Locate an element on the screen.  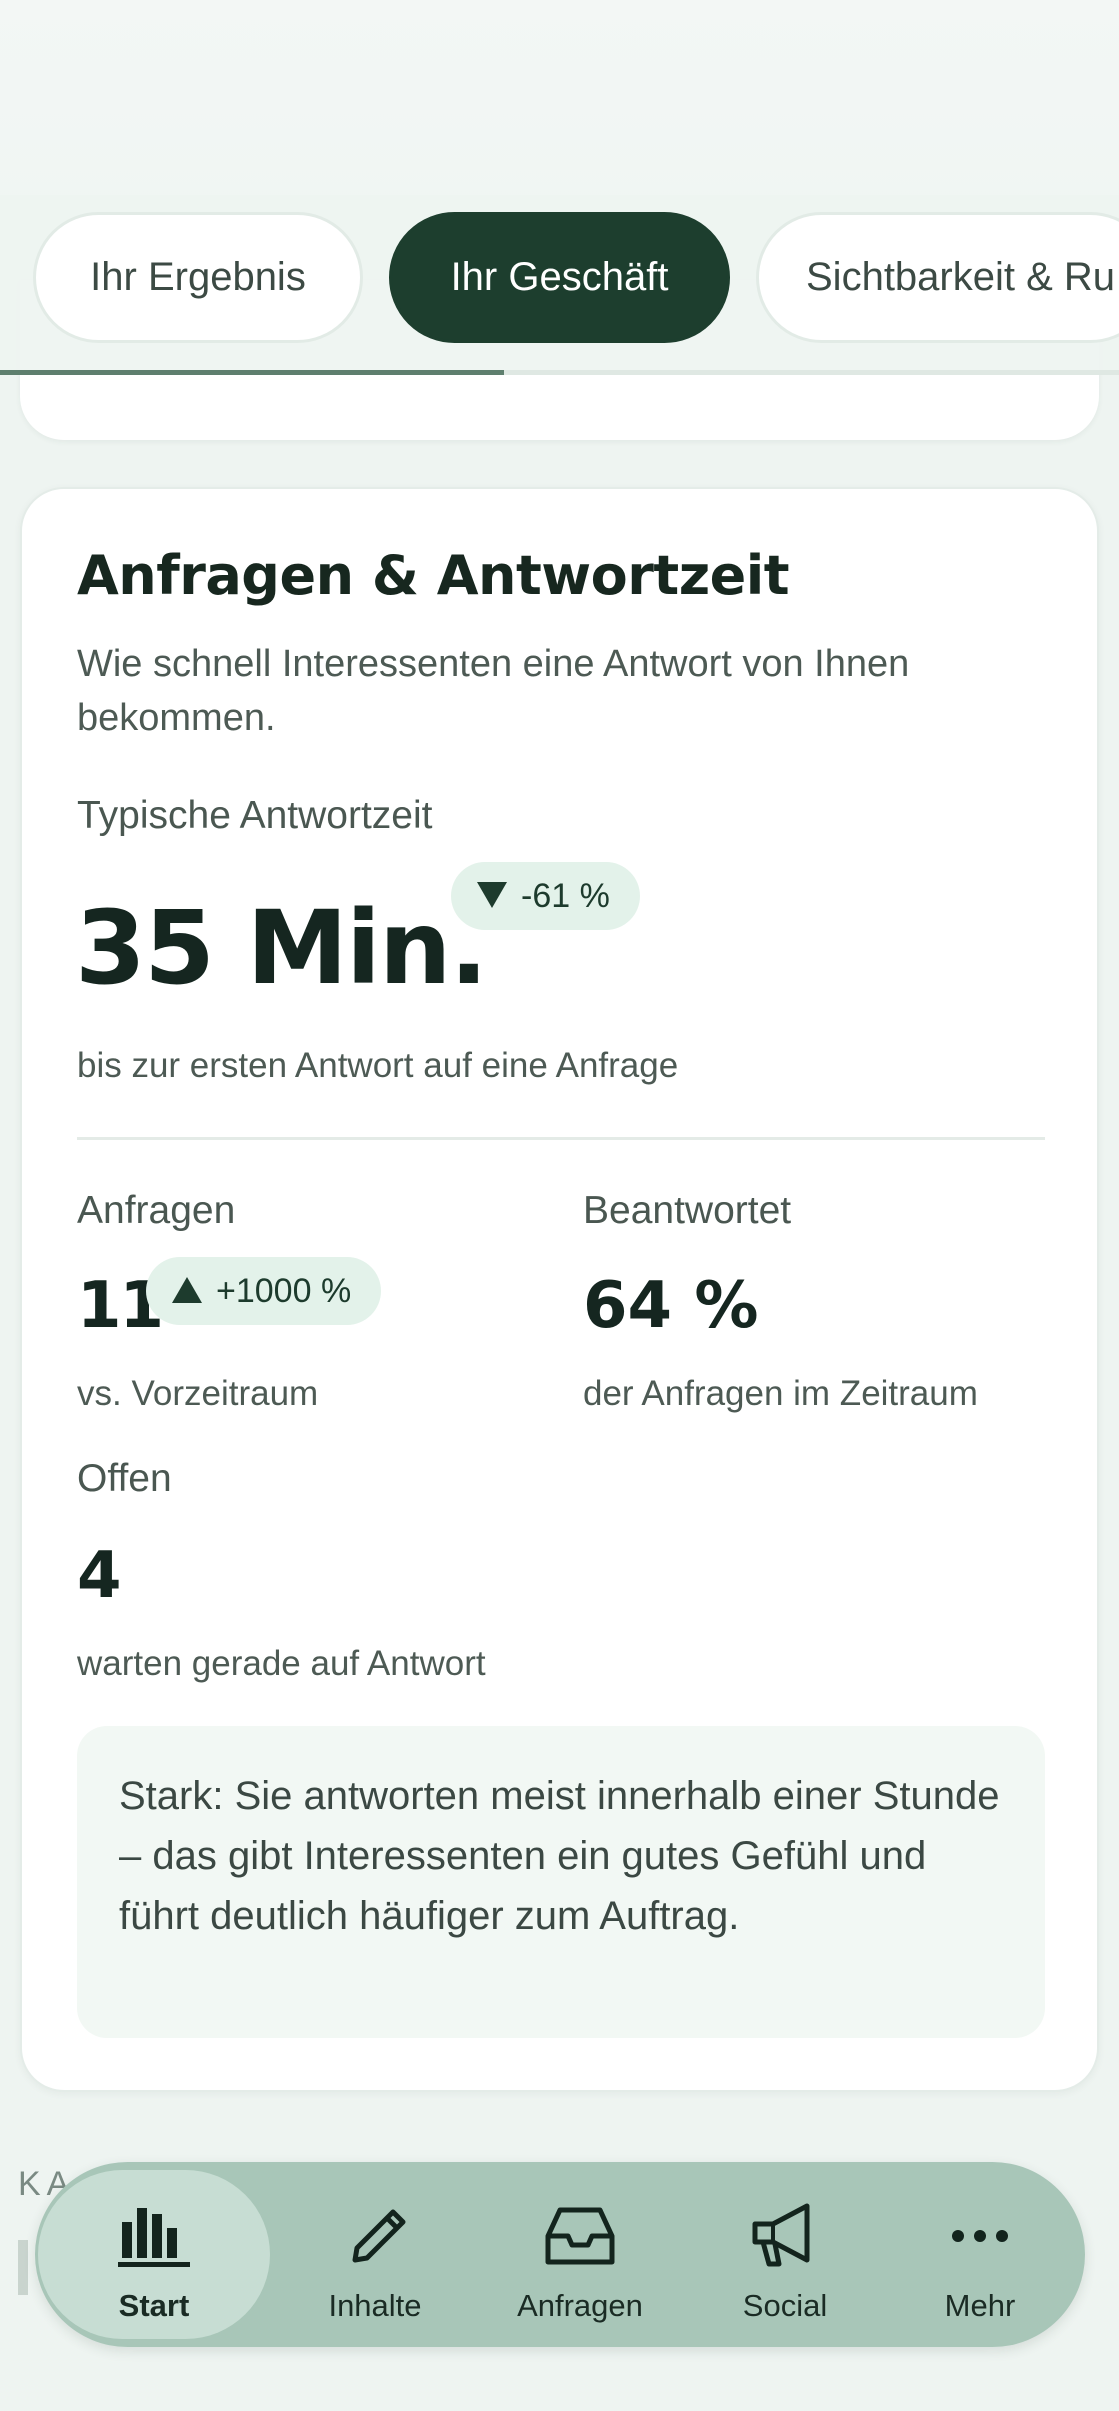
nav-start-label: Start is located at coordinates (154, 2305).